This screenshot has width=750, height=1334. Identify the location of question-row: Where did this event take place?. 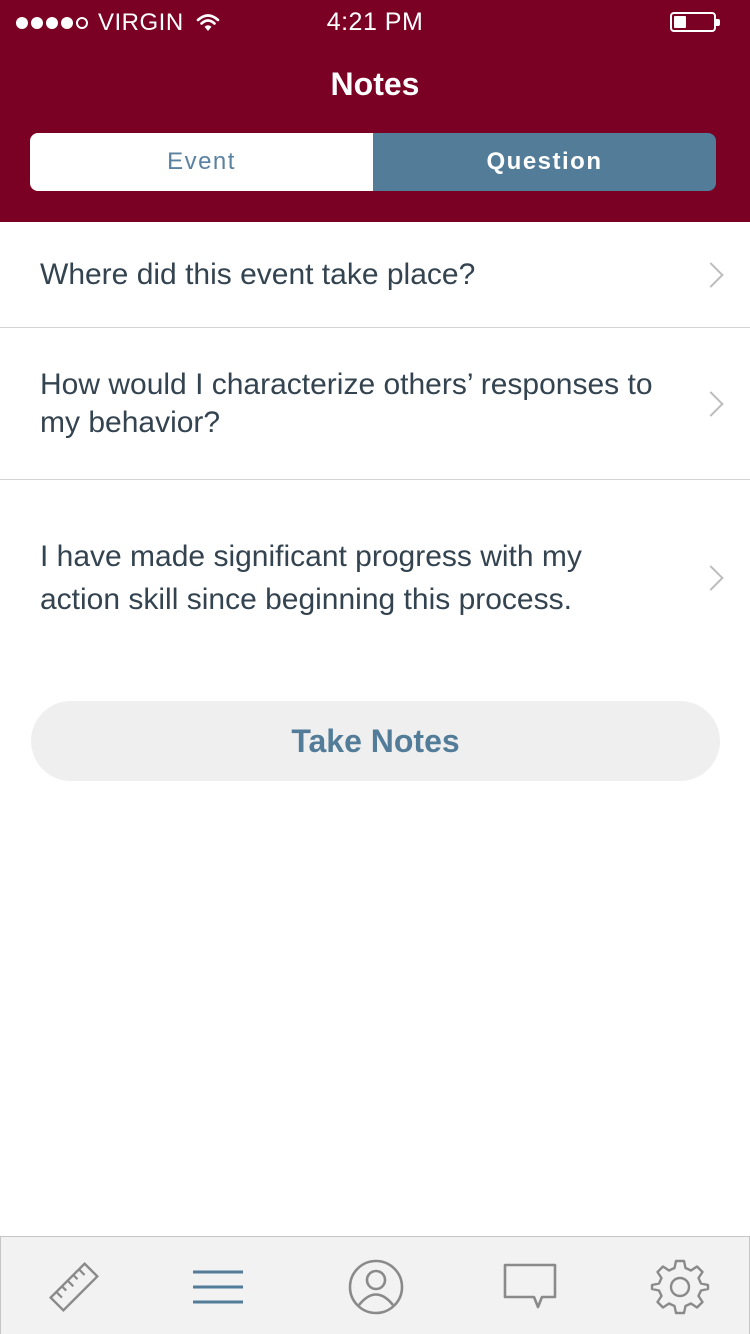
(375, 275).